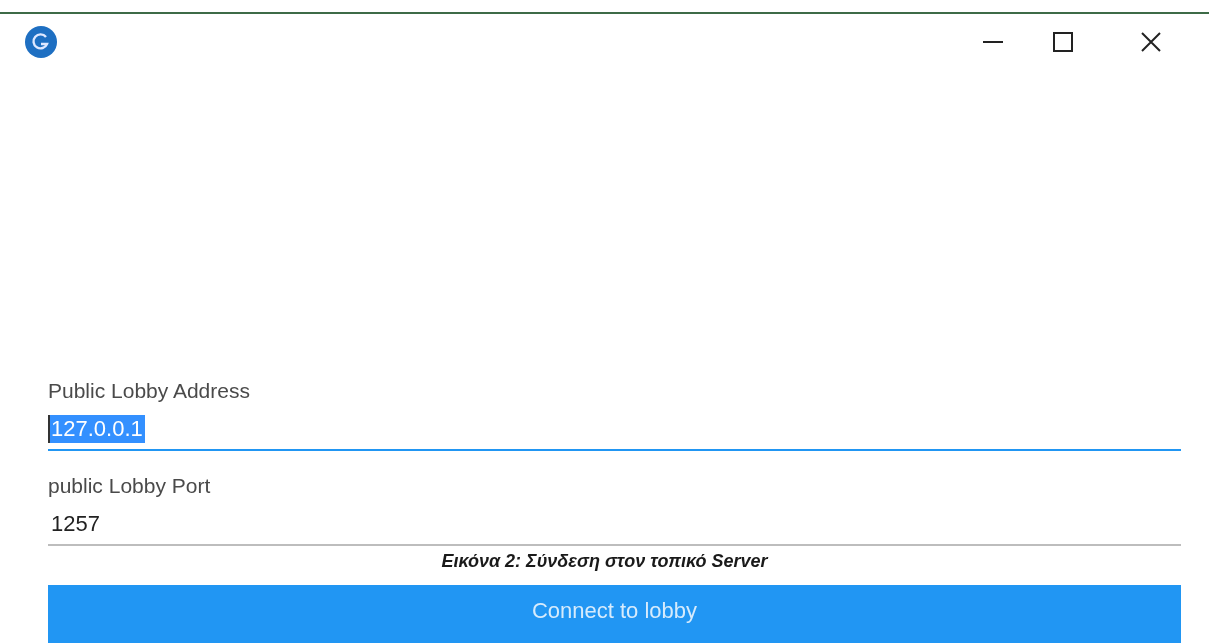 Image resolution: width=1209 pixels, height=643 pixels. I want to click on input-field: 1257, so click(614, 525).